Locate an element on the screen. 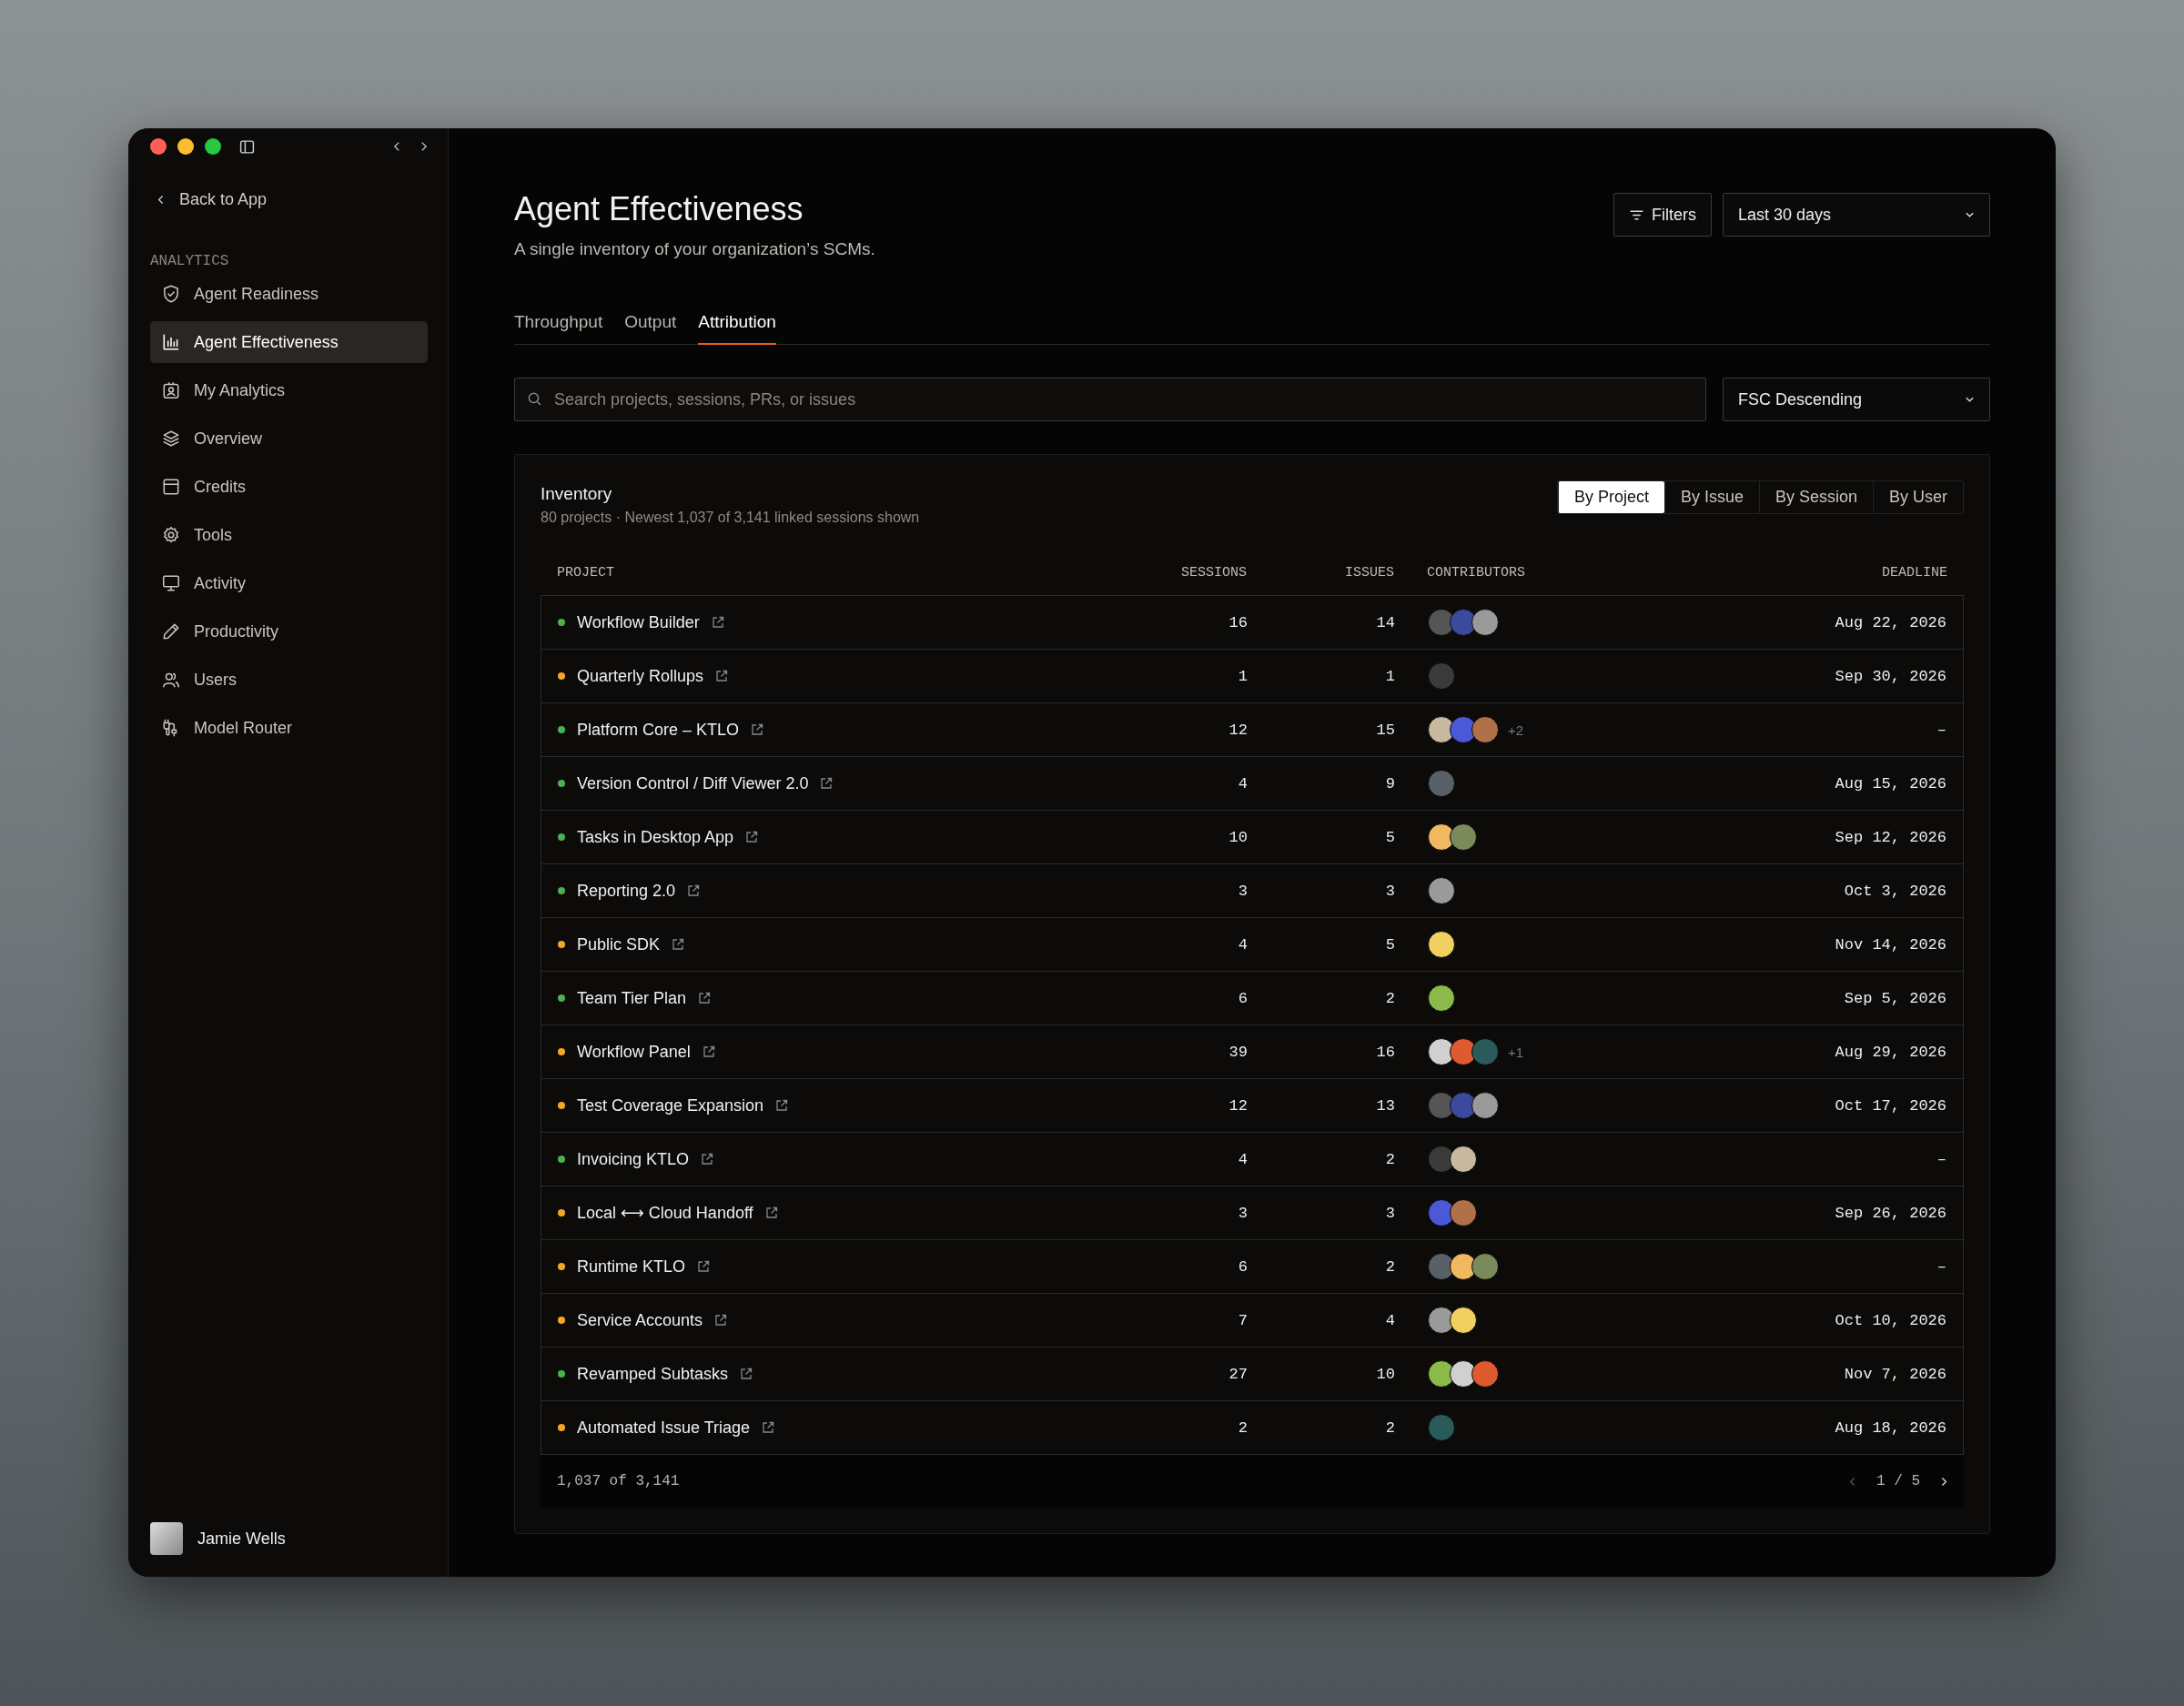 This screenshot has height=1706, width=2184. previous-page-icon is located at coordinates (1853, 1481).